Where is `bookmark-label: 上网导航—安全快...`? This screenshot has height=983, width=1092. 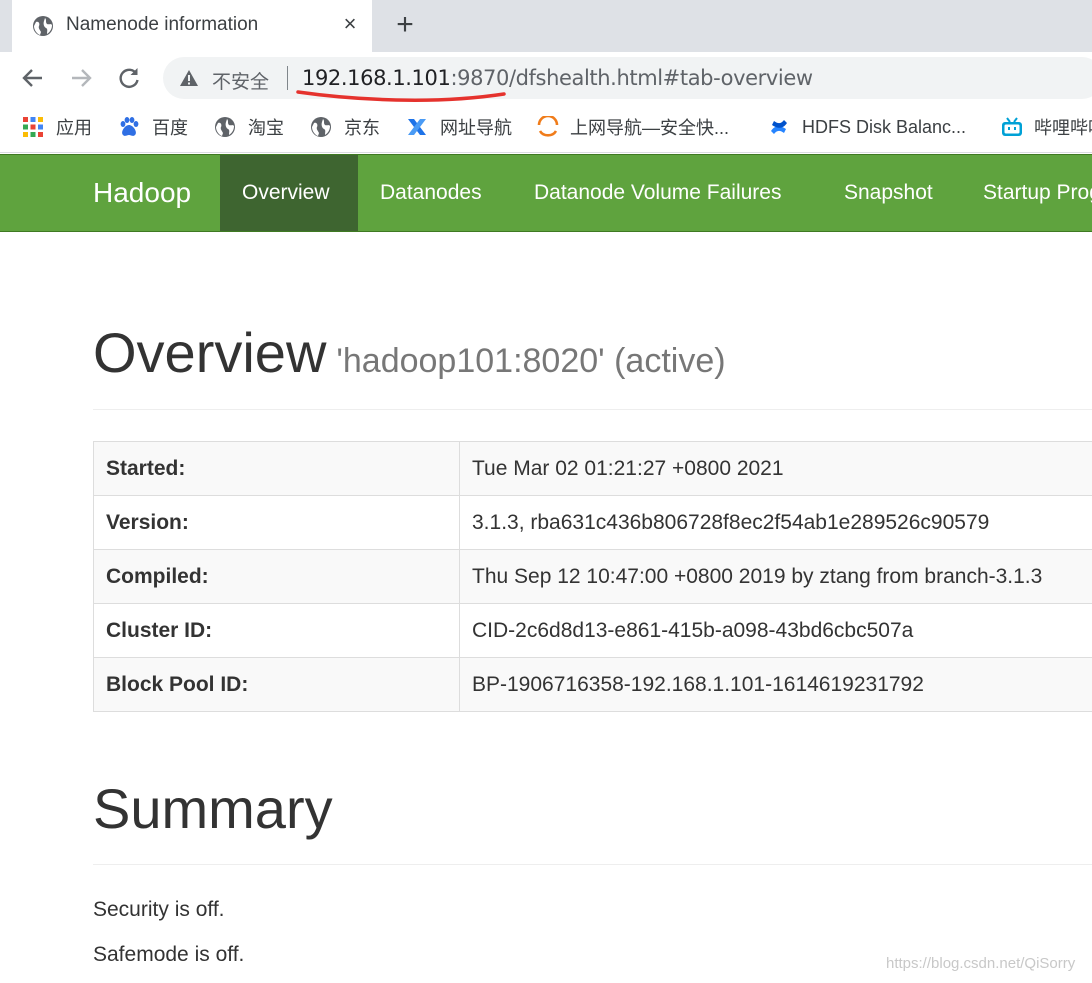
bookmark-label: 上网导航—安全快... is located at coordinates (650, 128).